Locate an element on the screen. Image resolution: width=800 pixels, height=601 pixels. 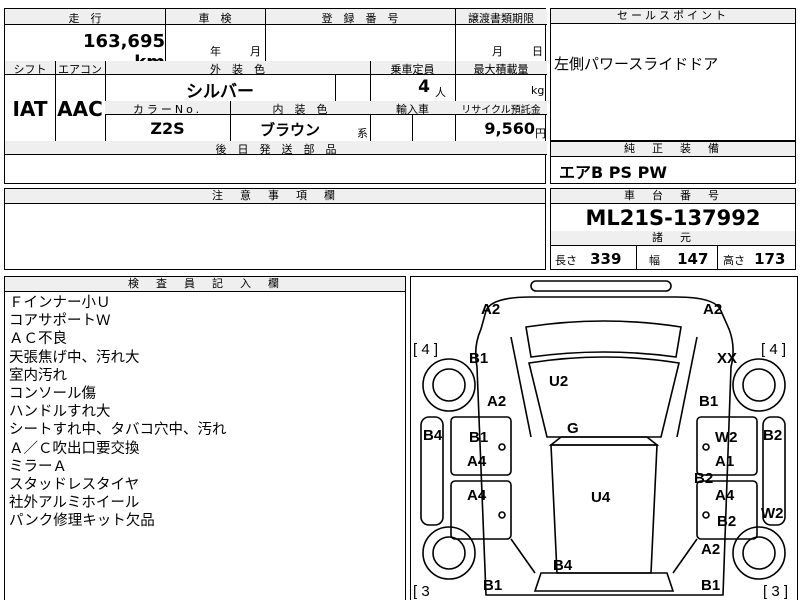
inspector-header: 検 査 員 記 入 欄 is located at coordinates (205, 284).